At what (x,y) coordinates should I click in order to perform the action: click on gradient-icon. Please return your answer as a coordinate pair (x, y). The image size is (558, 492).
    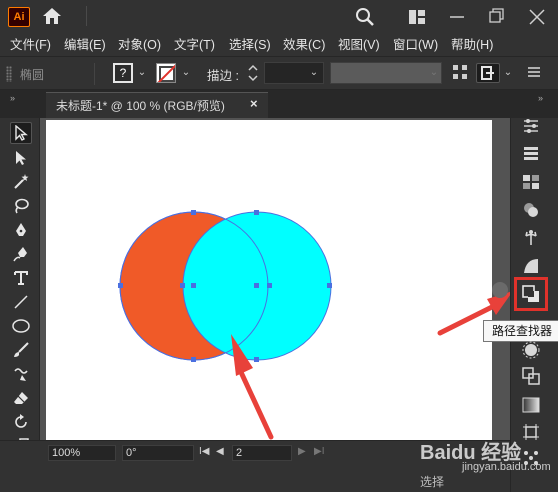
    Looking at the image, I should click on (531, 405).